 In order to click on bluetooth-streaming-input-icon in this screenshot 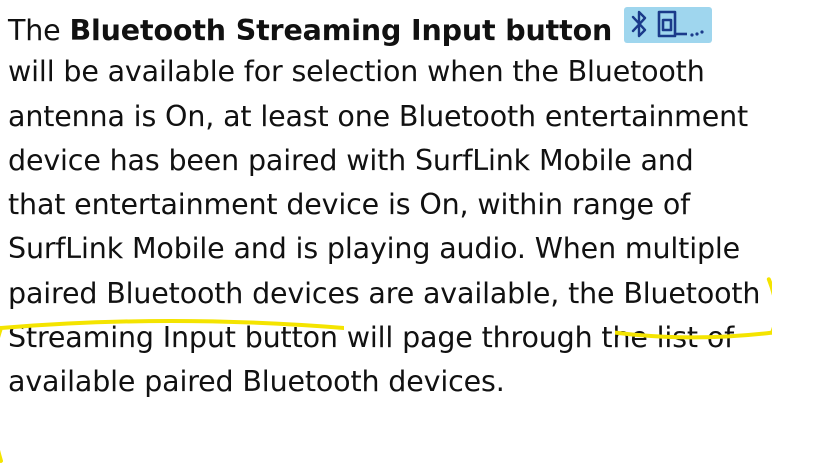, I will do `click(668, 25)`.